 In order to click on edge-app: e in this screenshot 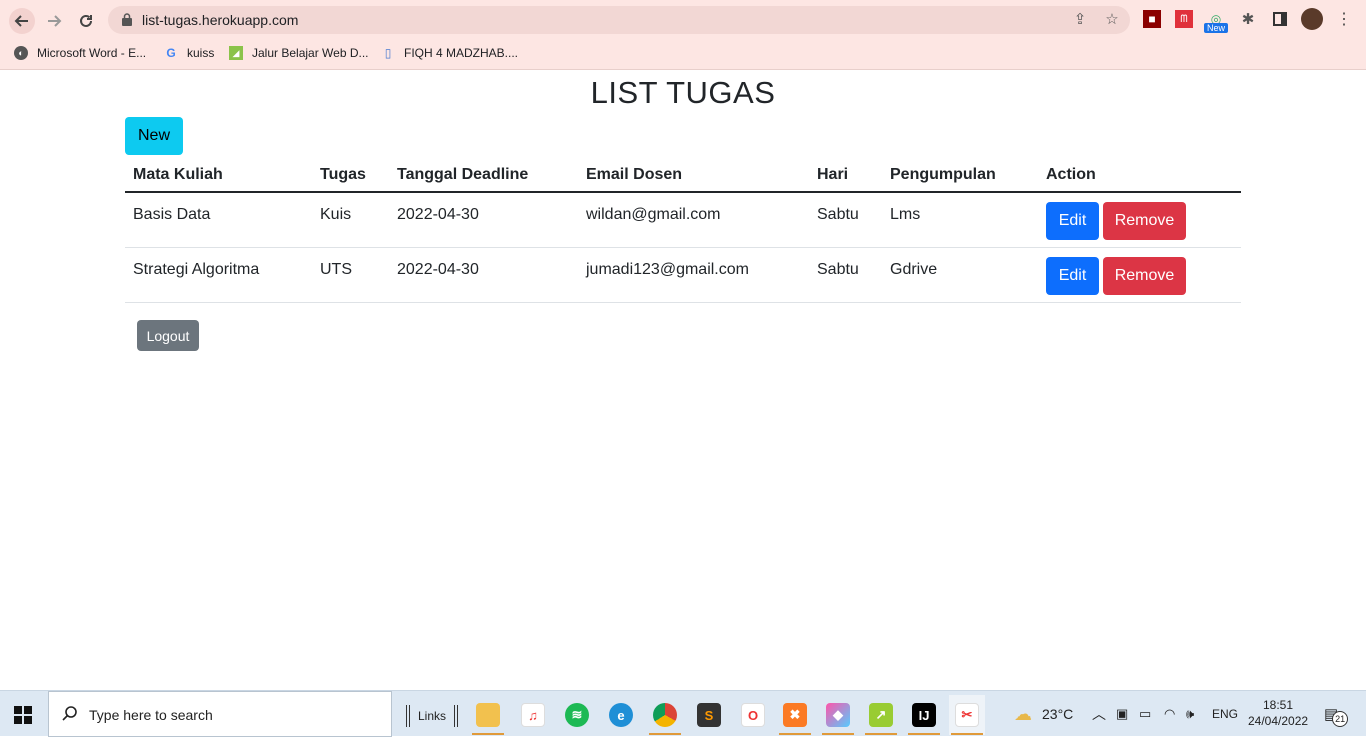, I will do `click(621, 715)`.